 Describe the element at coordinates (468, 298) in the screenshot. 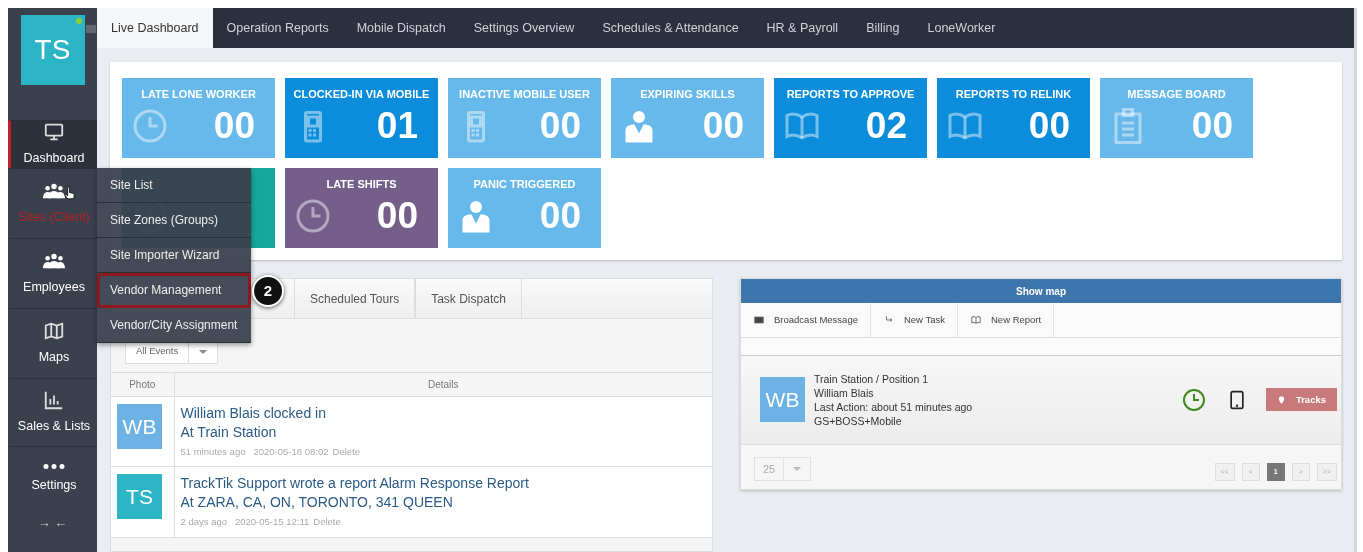

I see `panel-tab: Task Dispatch` at that location.